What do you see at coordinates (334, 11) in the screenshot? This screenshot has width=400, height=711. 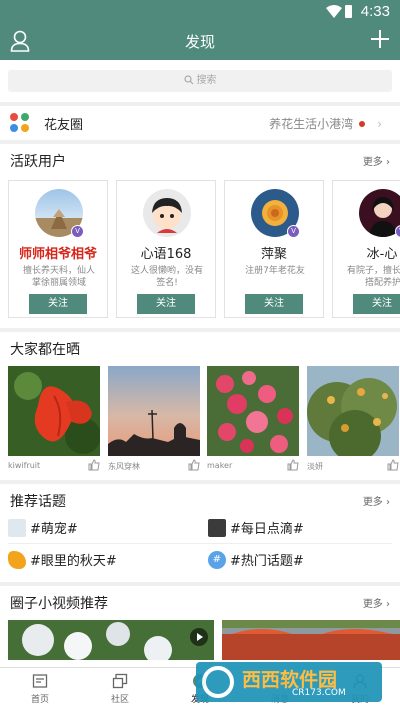 I see `wifi-icon` at bounding box center [334, 11].